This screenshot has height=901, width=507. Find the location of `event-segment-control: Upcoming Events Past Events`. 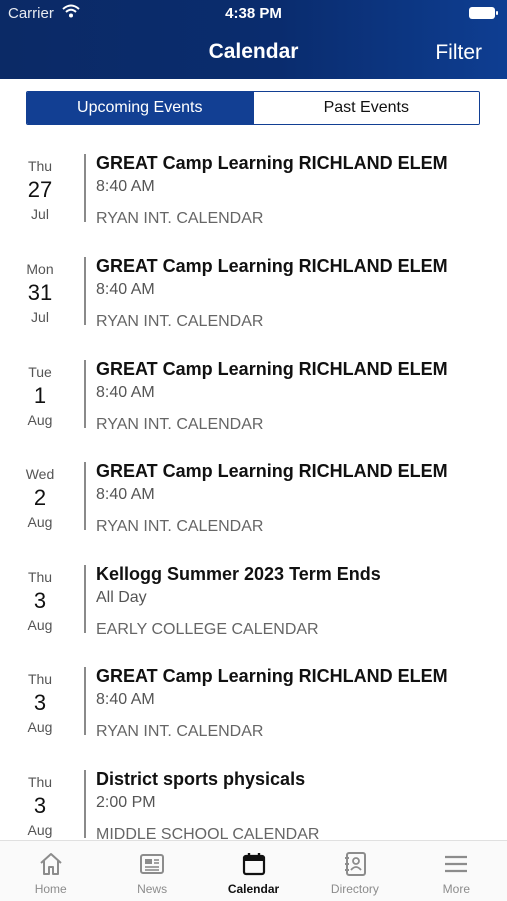

event-segment-control: Upcoming Events Past Events is located at coordinates (253, 108).